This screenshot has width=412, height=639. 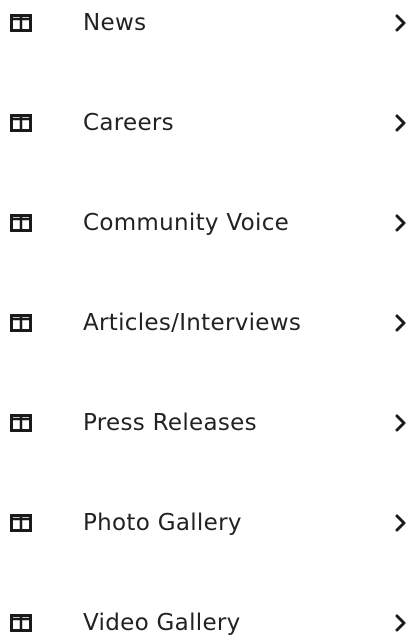 I want to click on menu-item-label: Community Voice, so click(x=186, y=222).